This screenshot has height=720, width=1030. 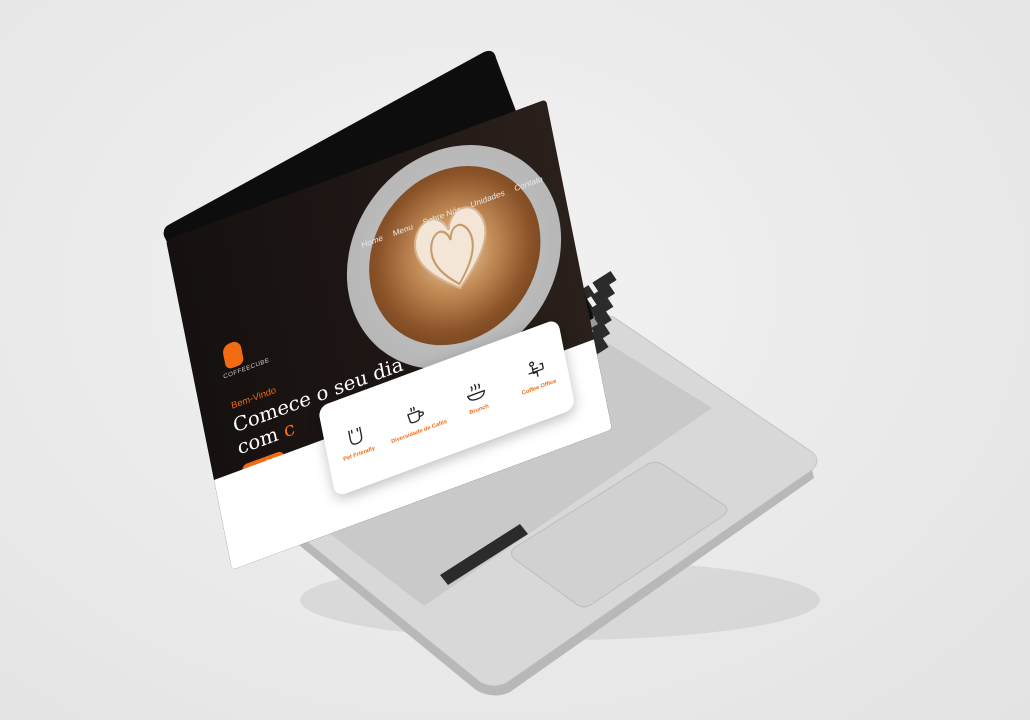 I want to click on feature-coffee-office: Coffee Office, so click(x=536, y=375).